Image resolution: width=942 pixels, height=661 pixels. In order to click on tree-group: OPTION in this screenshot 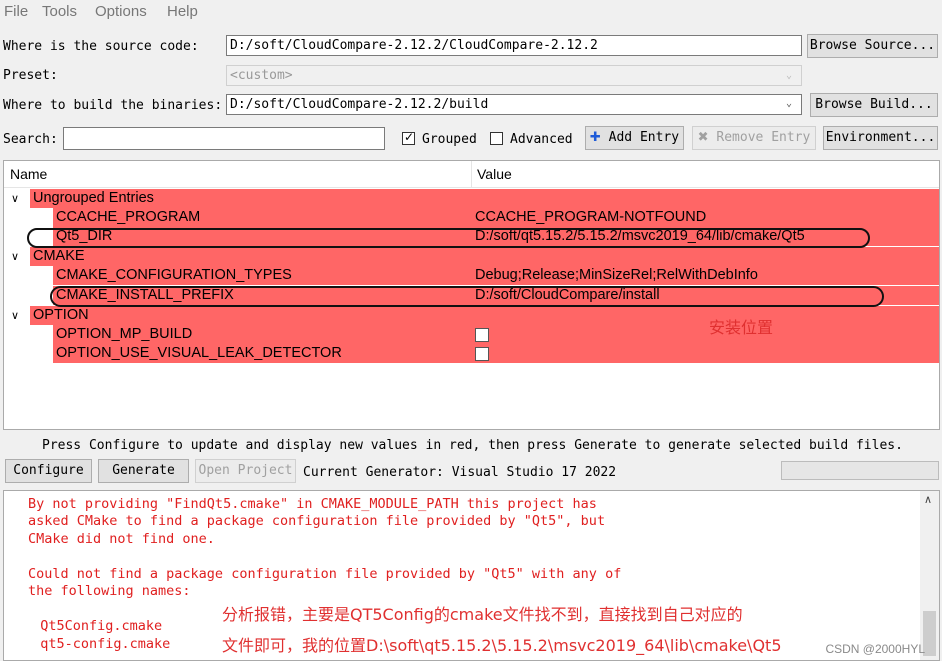, I will do `click(484, 315)`.